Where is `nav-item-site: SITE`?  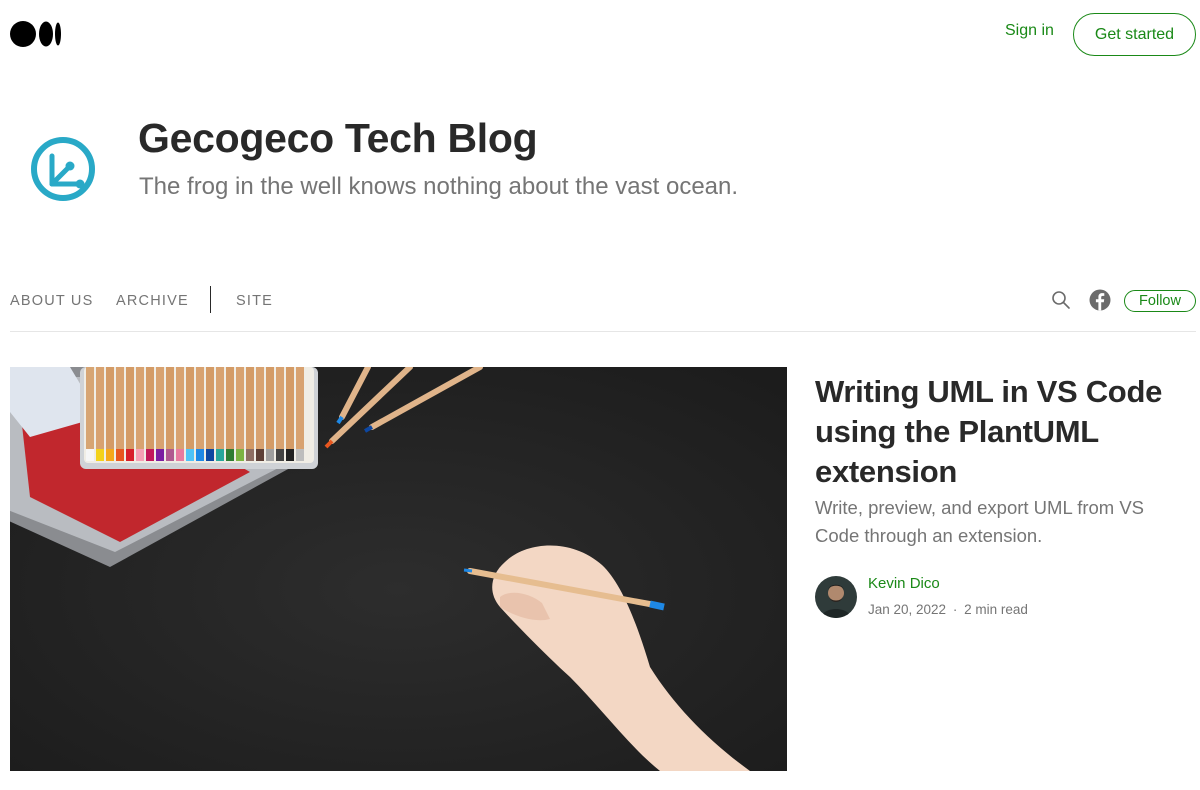
nav-item-site: SITE is located at coordinates (254, 301).